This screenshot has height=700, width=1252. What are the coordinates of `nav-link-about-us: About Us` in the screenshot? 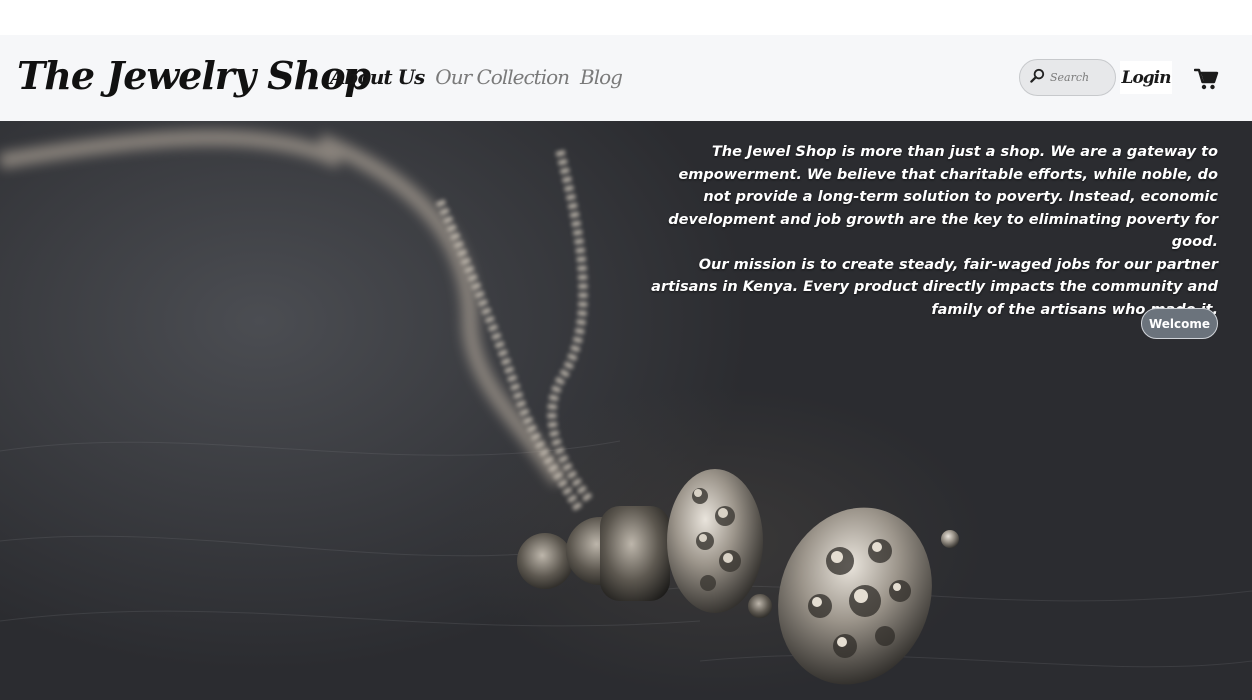 It's located at (377, 77).